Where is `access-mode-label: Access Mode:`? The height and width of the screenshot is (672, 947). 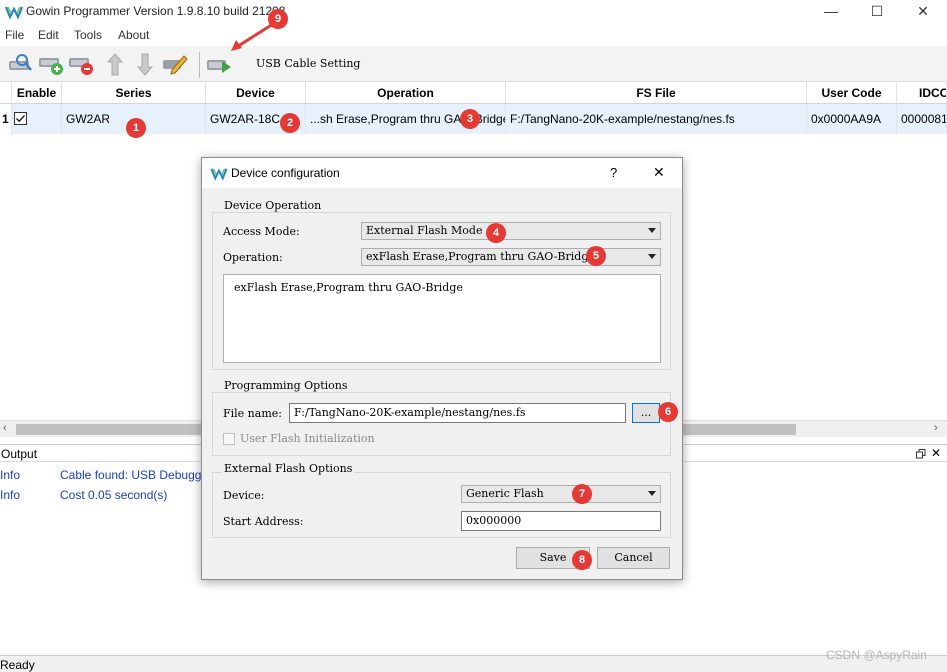
access-mode-label: Access Mode: is located at coordinates (261, 231).